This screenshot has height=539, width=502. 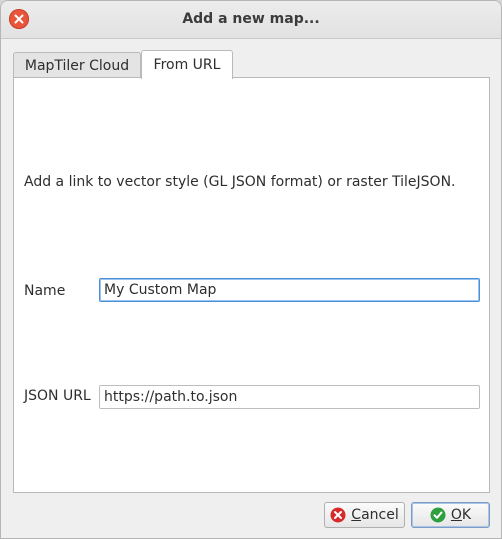 What do you see at coordinates (338, 515) in the screenshot?
I see `cancel-icon` at bounding box center [338, 515].